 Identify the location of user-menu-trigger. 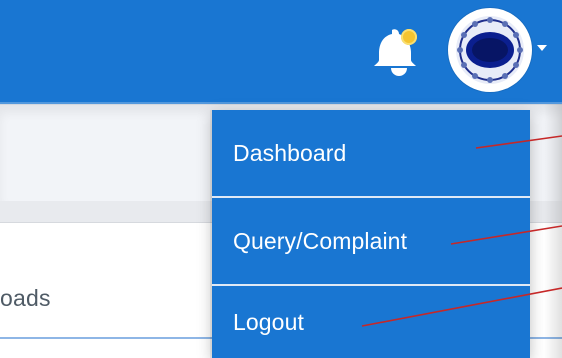
(497, 51).